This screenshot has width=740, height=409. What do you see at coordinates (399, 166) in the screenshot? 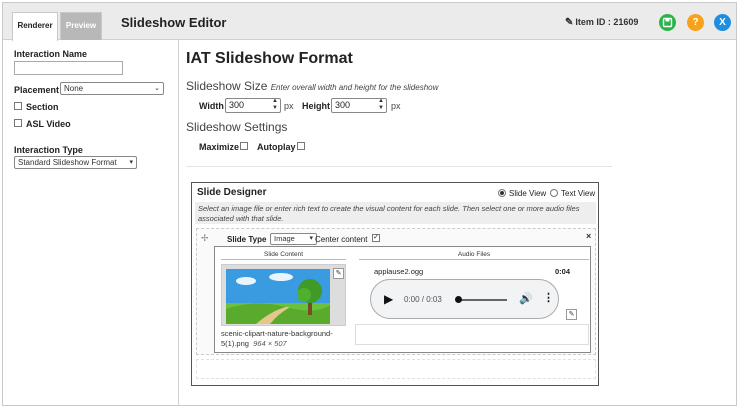
I see `divider` at bounding box center [399, 166].